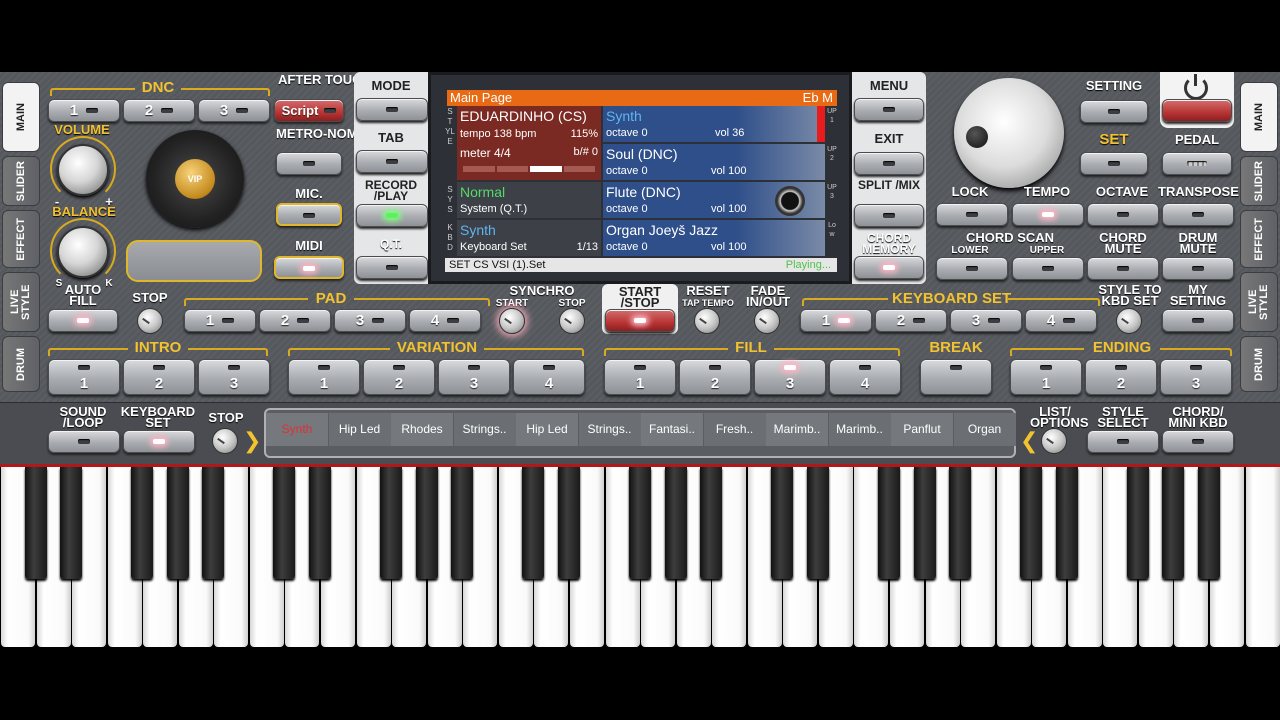 This screenshot has height=720, width=1280. I want to click on intro-button-1: 1, so click(84, 377).